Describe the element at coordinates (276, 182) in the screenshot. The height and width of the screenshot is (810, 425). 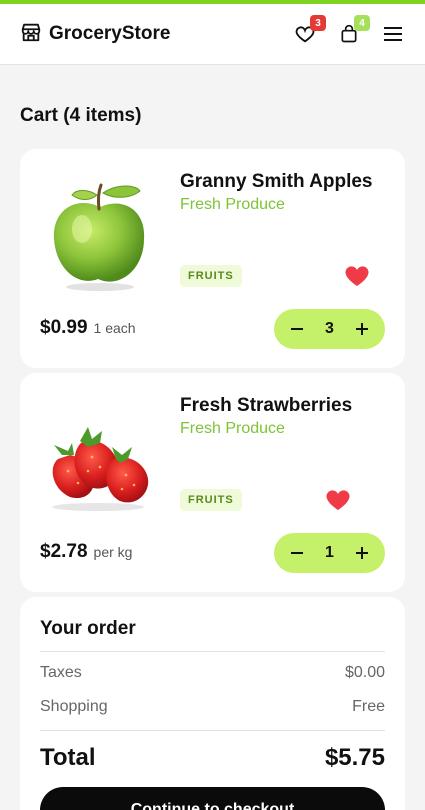
I see `product-title: Granny Smith Apples` at that location.